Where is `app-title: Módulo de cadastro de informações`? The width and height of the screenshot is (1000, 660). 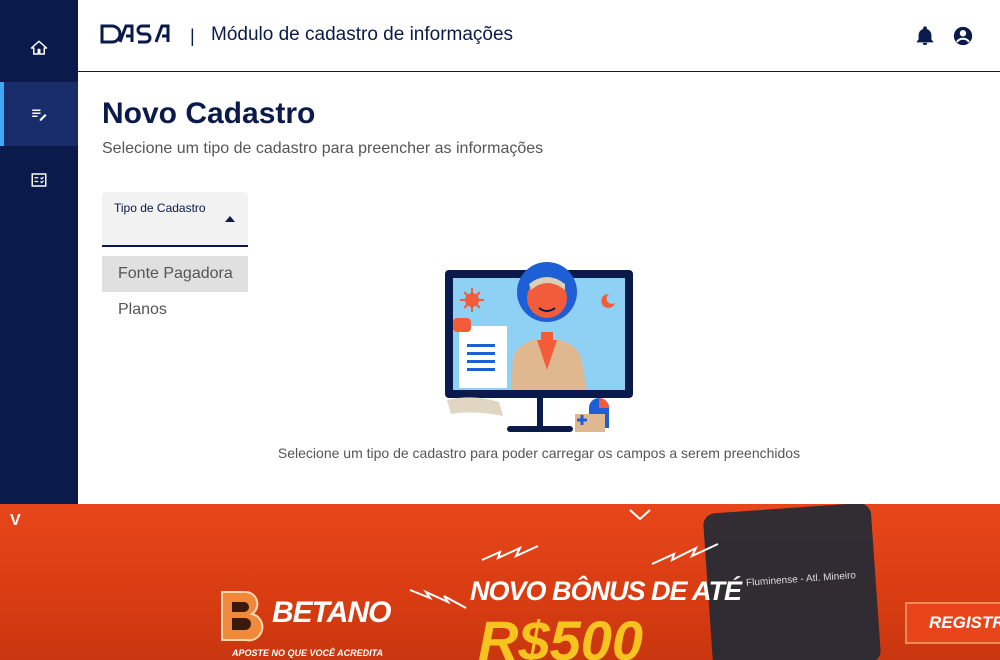 app-title: Módulo de cadastro de informações is located at coordinates (362, 34).